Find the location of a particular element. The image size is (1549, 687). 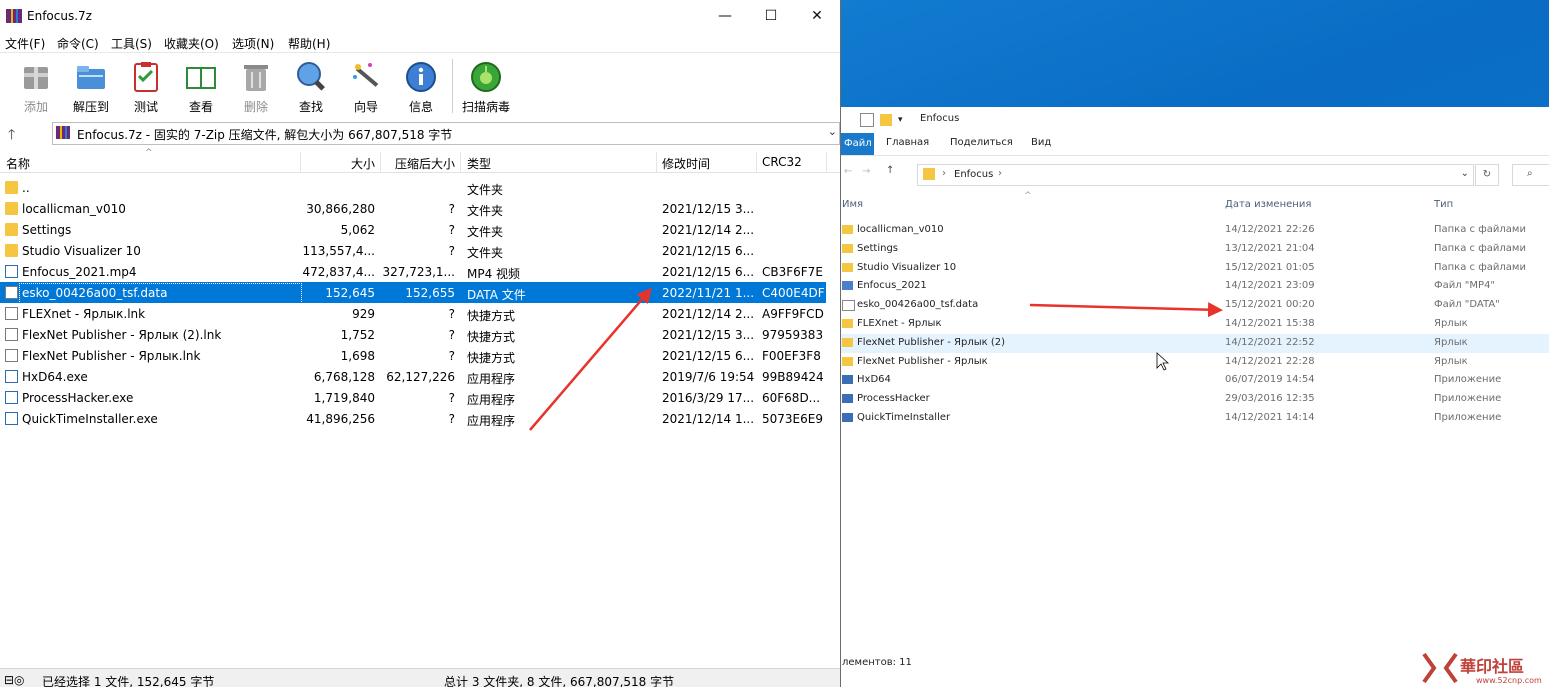

col-name: 名称 is located at coordinates (18, 163).